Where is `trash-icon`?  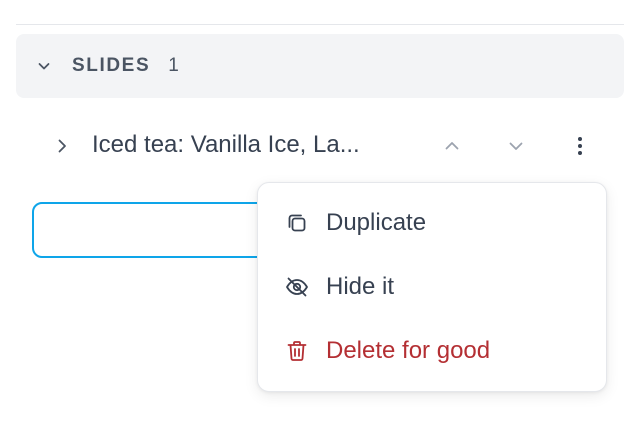 trash-icon is located at coordinates (297, 351).